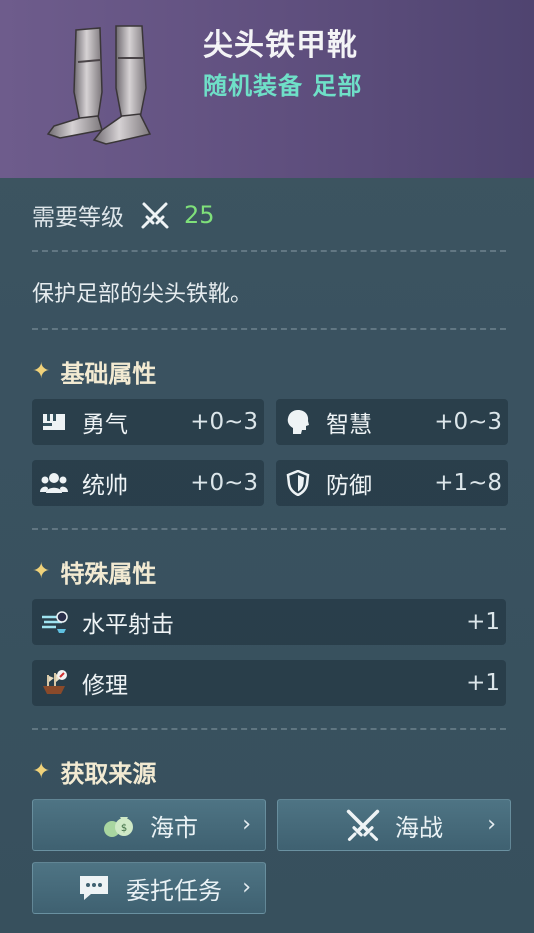 The width and height of the screenshot is (534, 933). Describe the element at coordinates (105, 486) in the screenshot. I see `stat-name: 统帅` at that location.